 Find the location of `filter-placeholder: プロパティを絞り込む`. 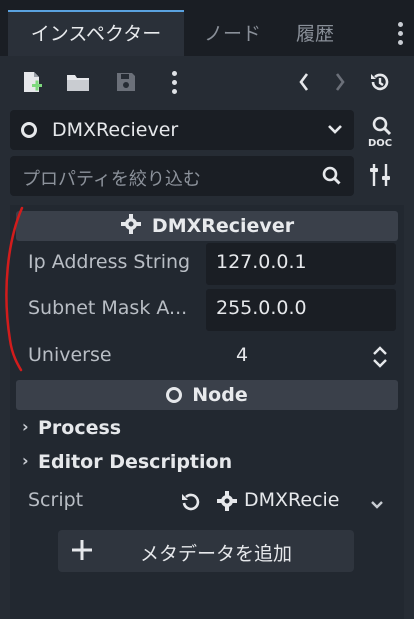

filter-placeholder: プロパティを絞り込む is located at coordinates (111, 179).